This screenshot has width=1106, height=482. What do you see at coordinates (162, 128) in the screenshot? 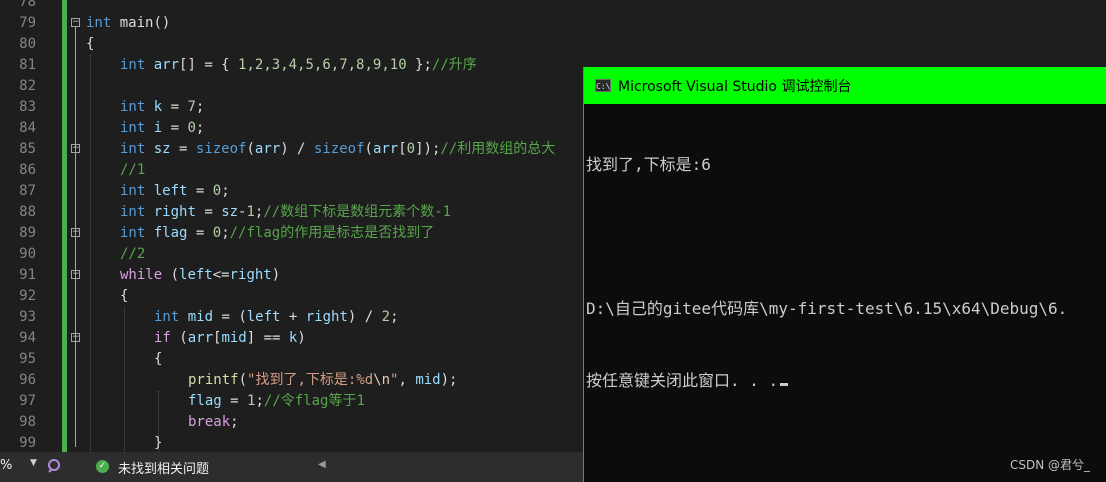
I see `code-line: int i = 0;` at bounding box center [162, 128].